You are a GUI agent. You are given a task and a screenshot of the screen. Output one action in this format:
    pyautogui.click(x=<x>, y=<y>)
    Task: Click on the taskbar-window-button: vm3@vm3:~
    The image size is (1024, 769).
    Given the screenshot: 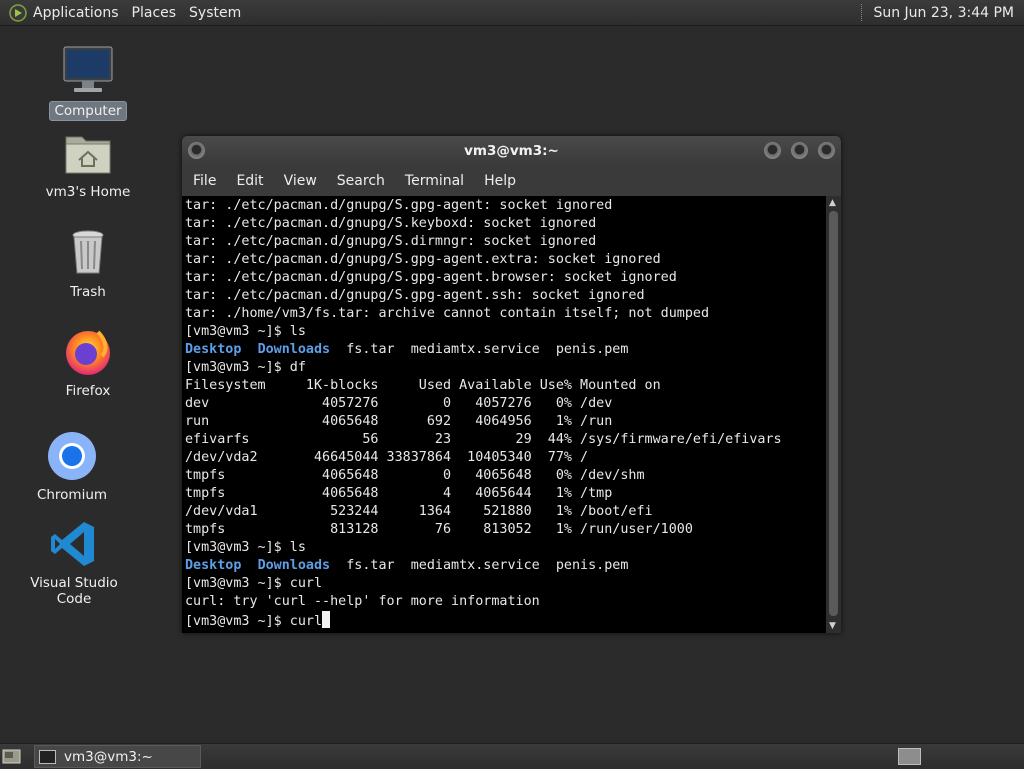 What is the action you would take?
    pyautogui.click(x=117, y=756)
    